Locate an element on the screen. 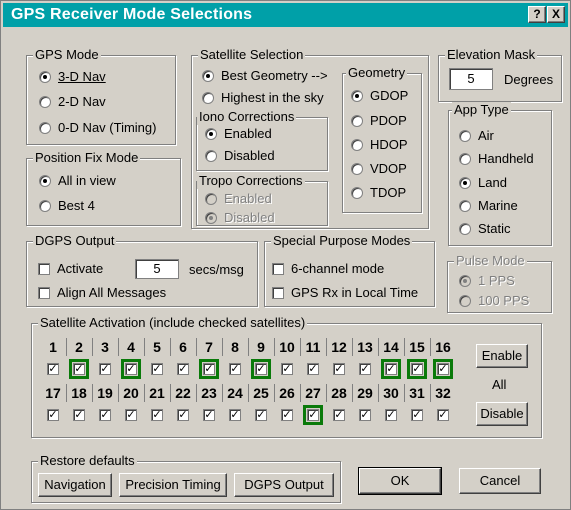 This screenshot has height=510, width=571. restore-dgps-output-button: DGPS Output is located at coordinates (284, 485).